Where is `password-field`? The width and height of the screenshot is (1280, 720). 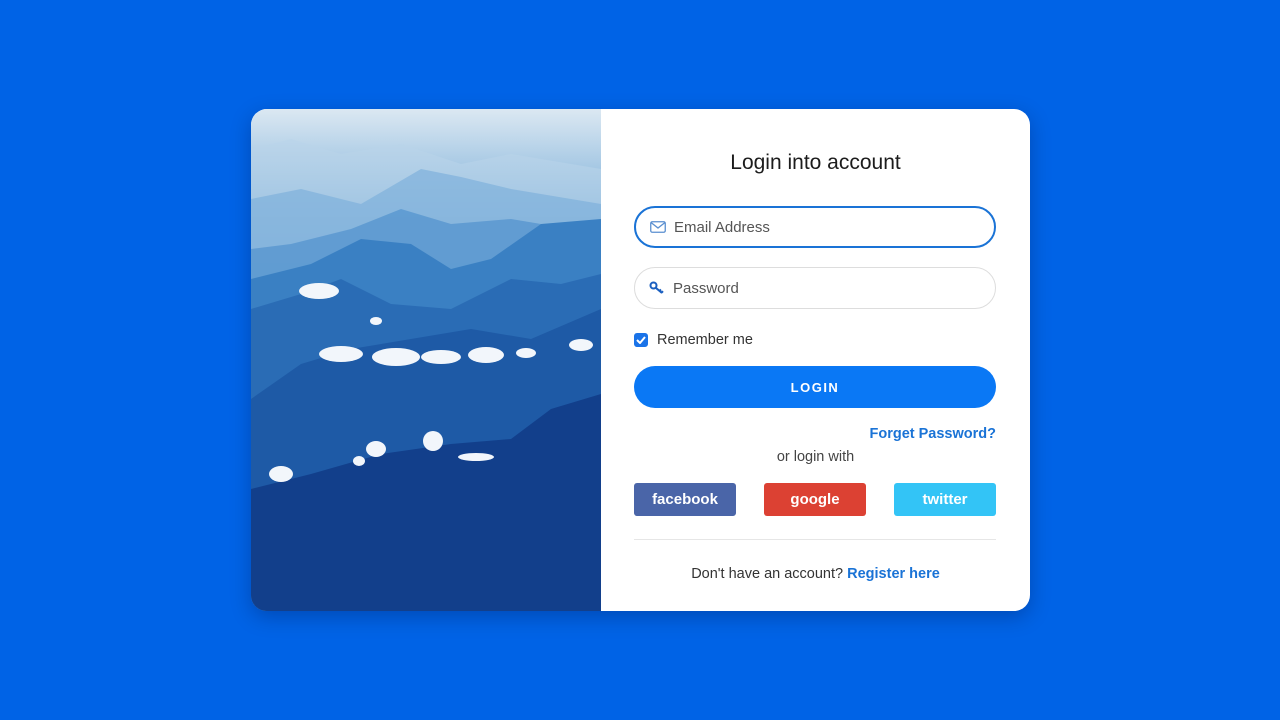 password-field is located at coordinates (815, 288).